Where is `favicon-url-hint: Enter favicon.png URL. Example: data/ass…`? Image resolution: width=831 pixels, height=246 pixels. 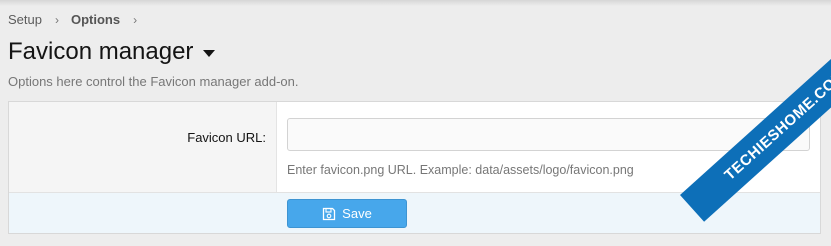
favicon-url-hint: Enter favicon.png URL. Example: data/ass… is located at coordinates (460, 170).